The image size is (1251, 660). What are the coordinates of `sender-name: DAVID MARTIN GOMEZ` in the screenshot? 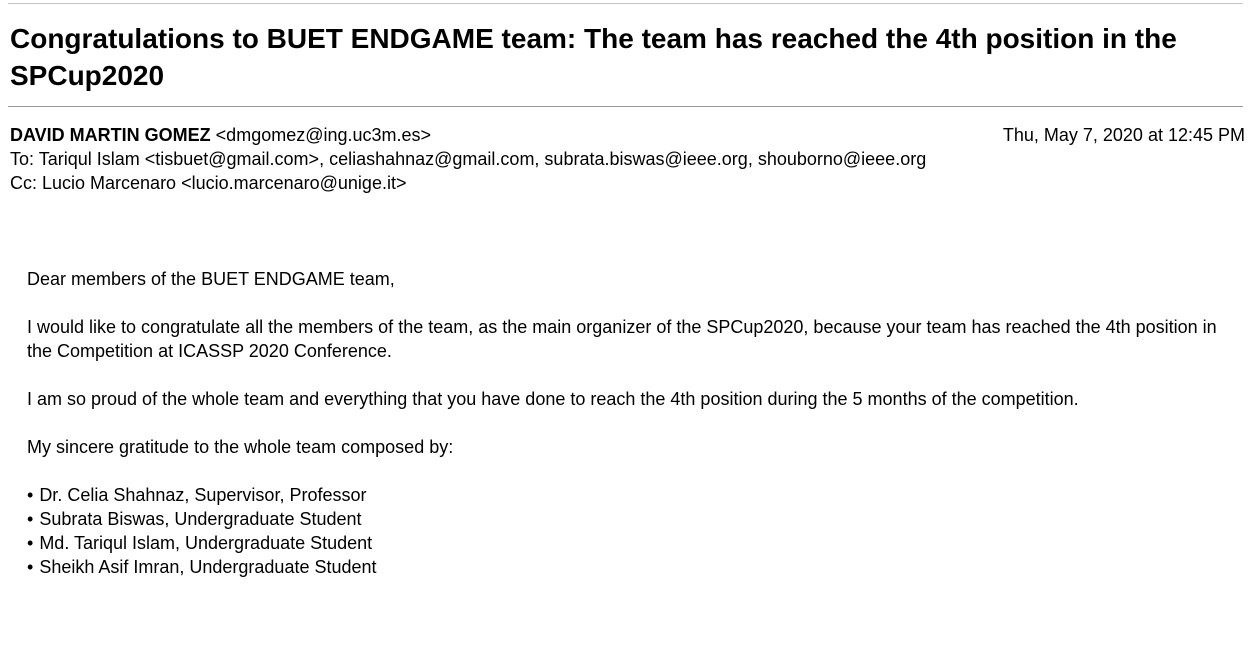 It's located at (110, 135).